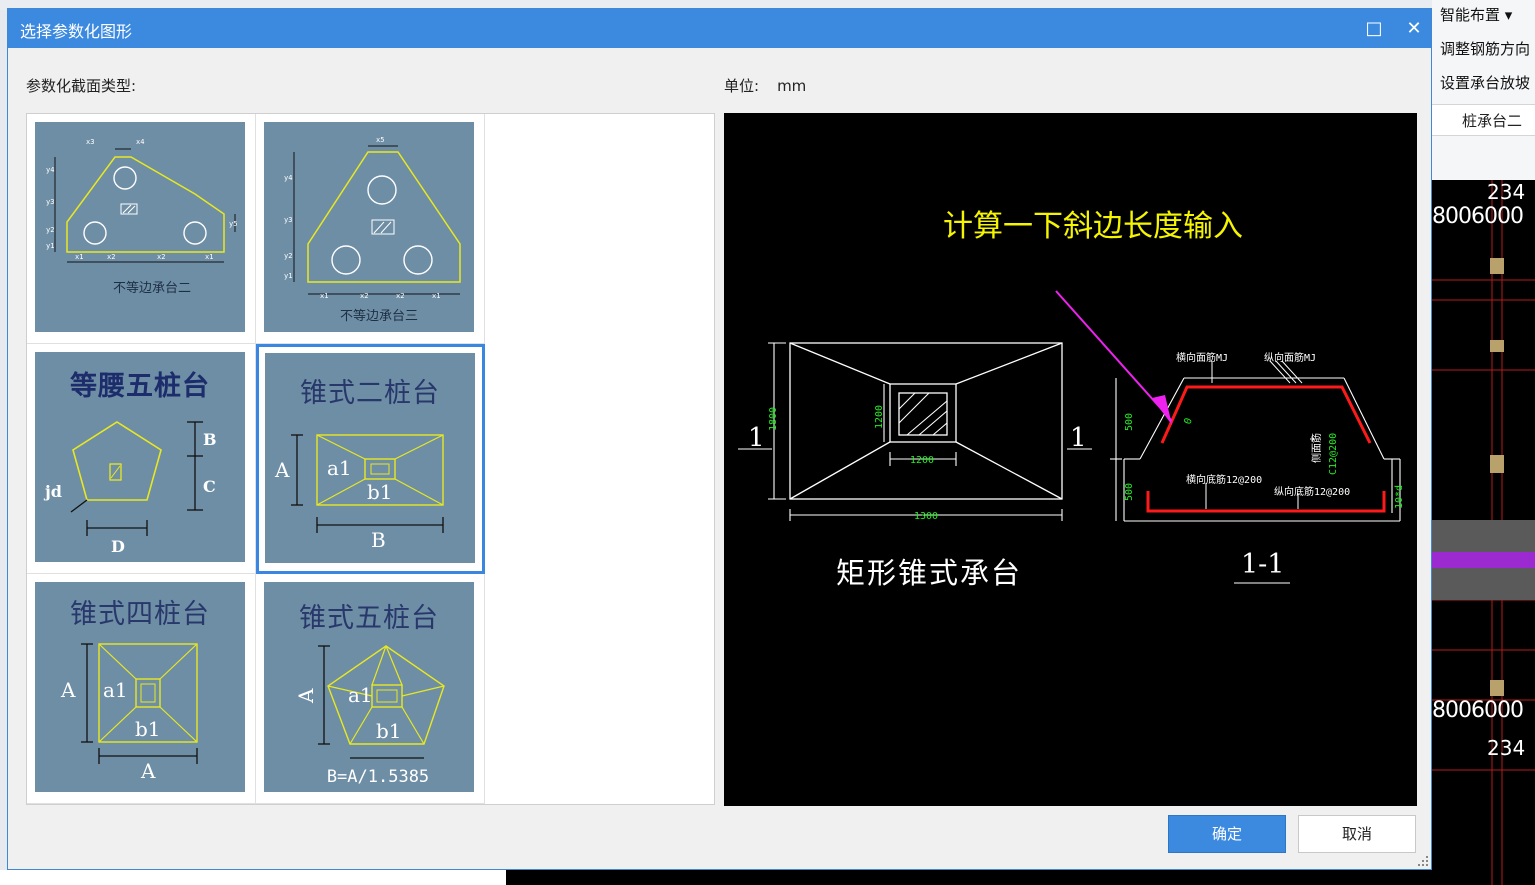  I want to click on shape-thumbnail: x5 y4 y3 y2 y1 x1 x2 x2 x1 不等边承台三, so click(369, 227).